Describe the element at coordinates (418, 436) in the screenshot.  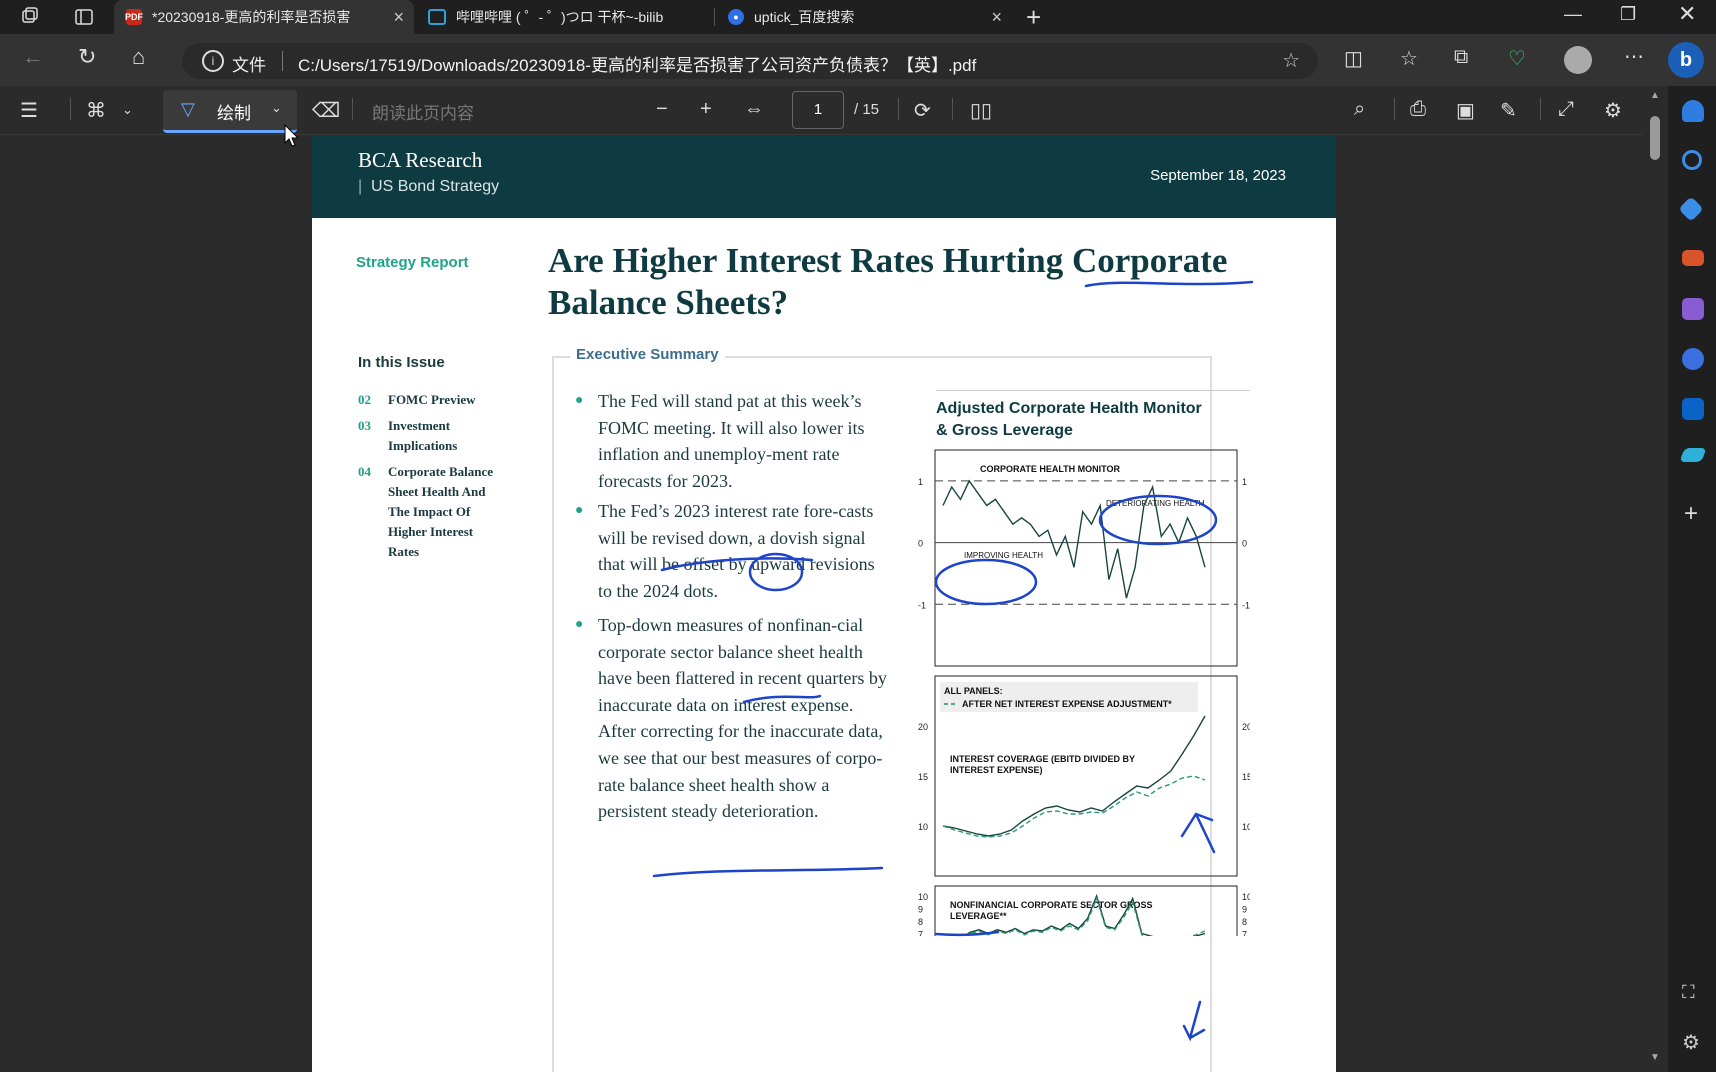
I see `issue-item: 03 Investment Implications` at that location.